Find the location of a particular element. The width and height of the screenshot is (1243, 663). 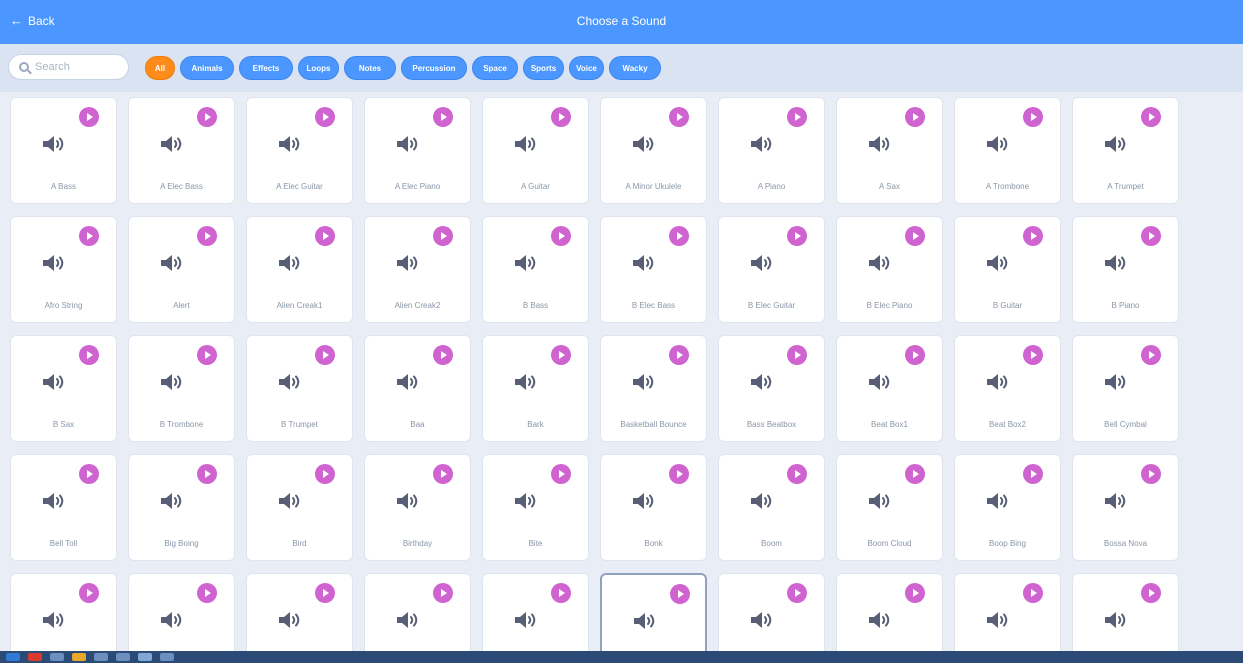

sound-tile: Bonk is located at coordinates (653, 507).